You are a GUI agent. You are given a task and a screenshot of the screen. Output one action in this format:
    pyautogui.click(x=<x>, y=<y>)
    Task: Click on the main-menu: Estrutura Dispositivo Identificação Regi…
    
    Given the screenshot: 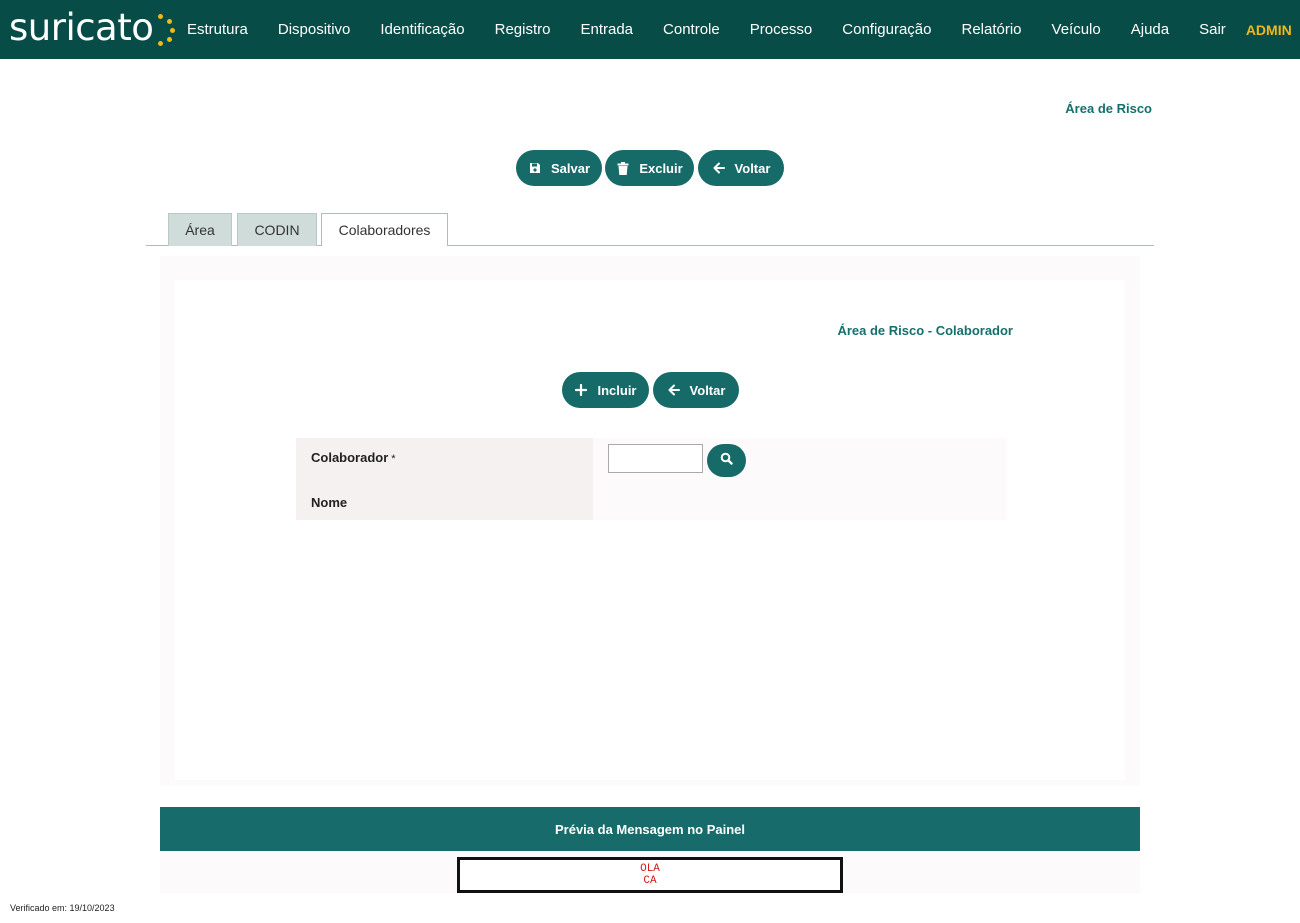 What is the action you would take?
    pyautogui.click(x=736, y=29)
    